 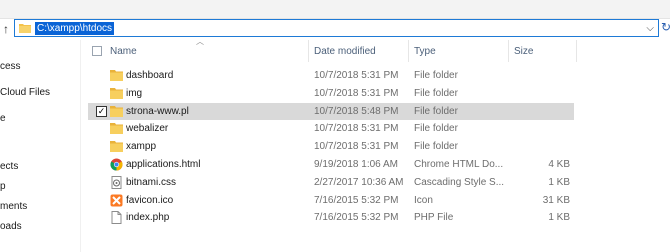 What do you see at coordinates (150, 75) in the screenshot?
I see `file-name: dashboard` at bounding box center [150, 75].